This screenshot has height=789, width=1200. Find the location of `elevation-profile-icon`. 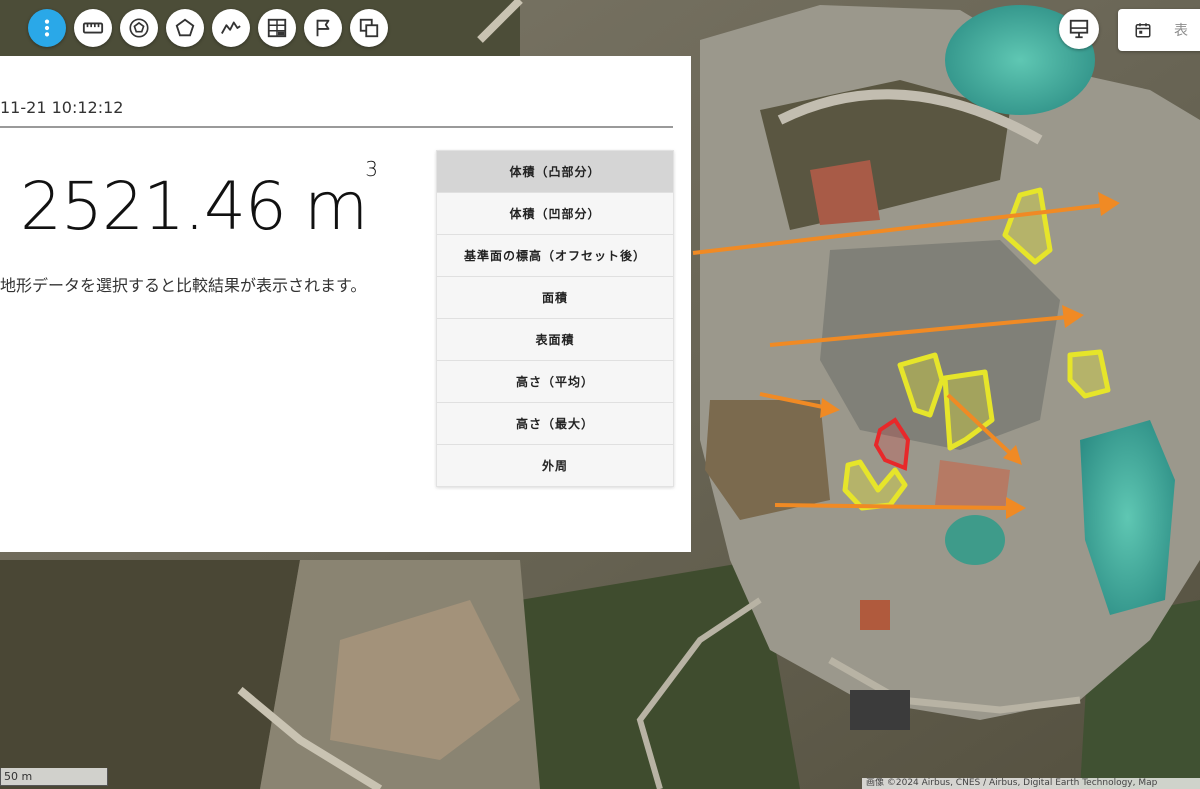

elevation-profile-icon is located at coordinates (231, 27).